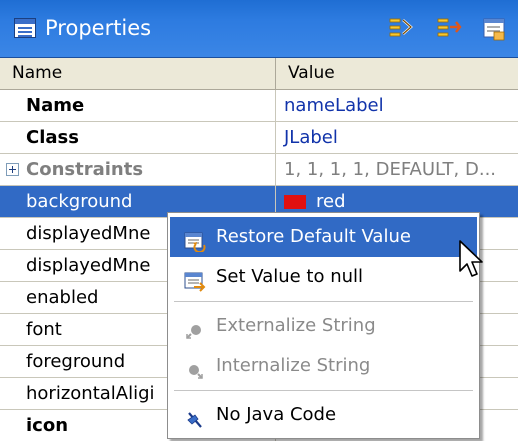 The height and width of the screenshot is (441, 518). I want to click on view-title: Properties, so click(98, 28).